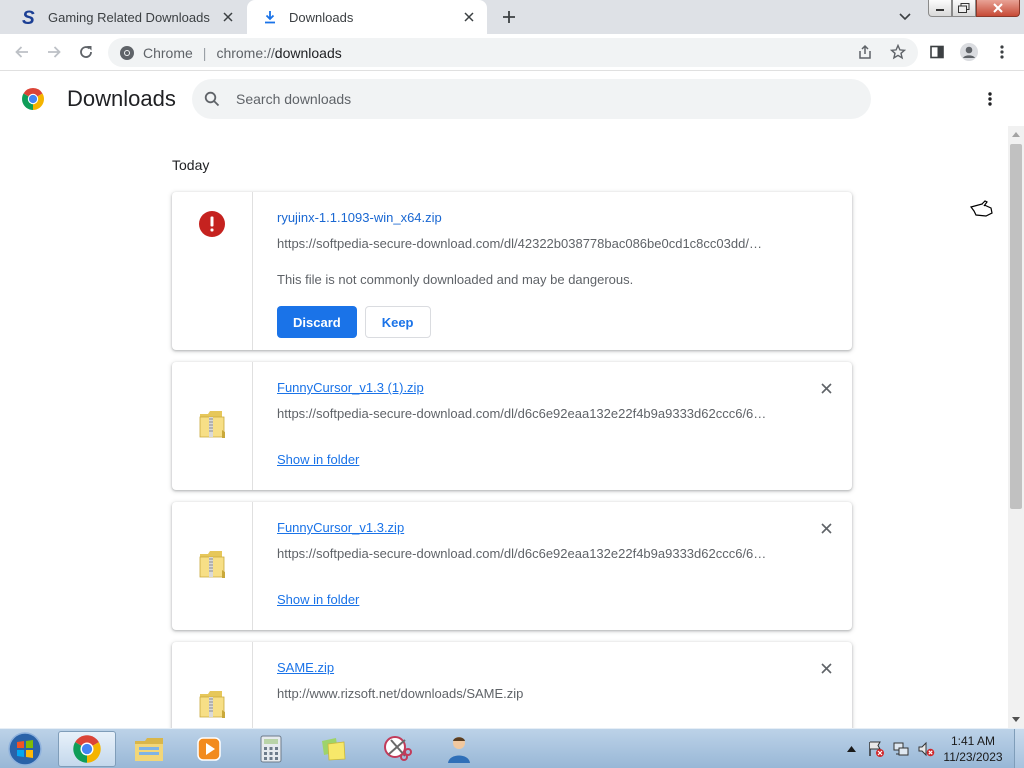 This screenshot has width=1024, height=768. What do you see at coordinates (367, 17) in the screenshot?
I see `tab-downloads: Downloads` at bounding box center [367, 17].